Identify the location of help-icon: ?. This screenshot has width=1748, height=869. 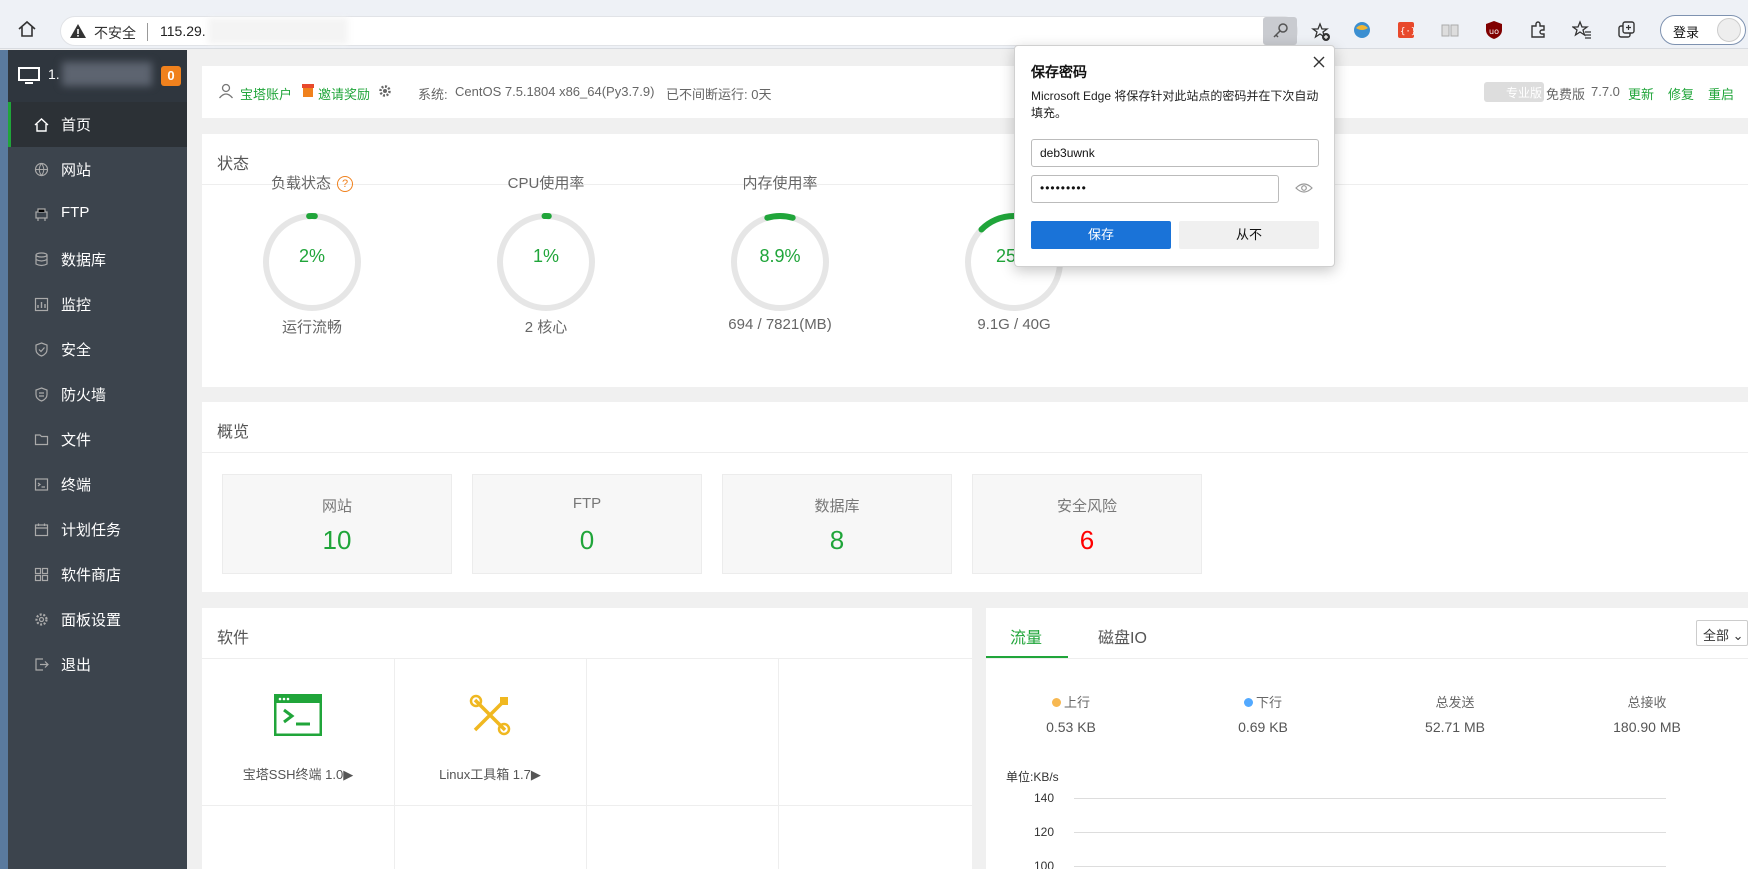
(345, 184).